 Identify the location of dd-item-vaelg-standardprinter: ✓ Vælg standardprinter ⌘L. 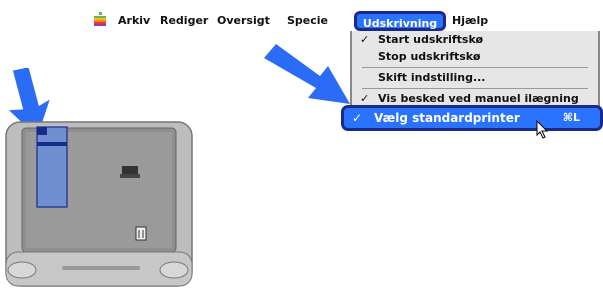
(472, 118).